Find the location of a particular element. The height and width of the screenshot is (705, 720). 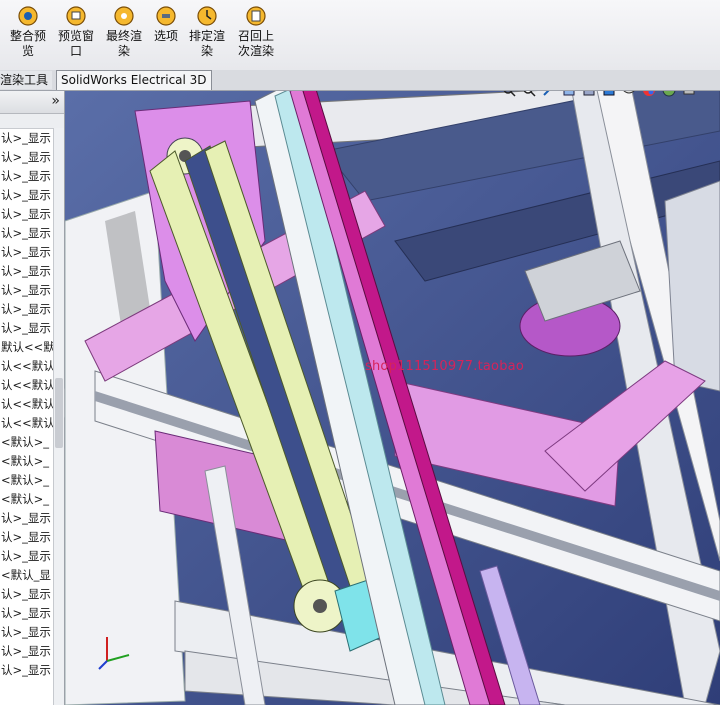

expand-panel-chevron-icon: » is located at coordinates (55, 101).